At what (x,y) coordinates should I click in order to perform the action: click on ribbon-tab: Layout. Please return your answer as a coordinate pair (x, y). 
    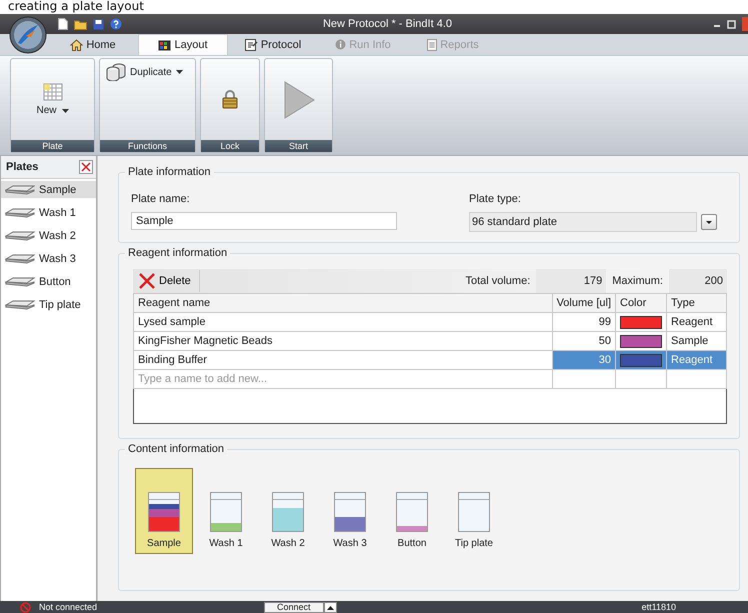
    Looking at the image, I should click on (183, 44).